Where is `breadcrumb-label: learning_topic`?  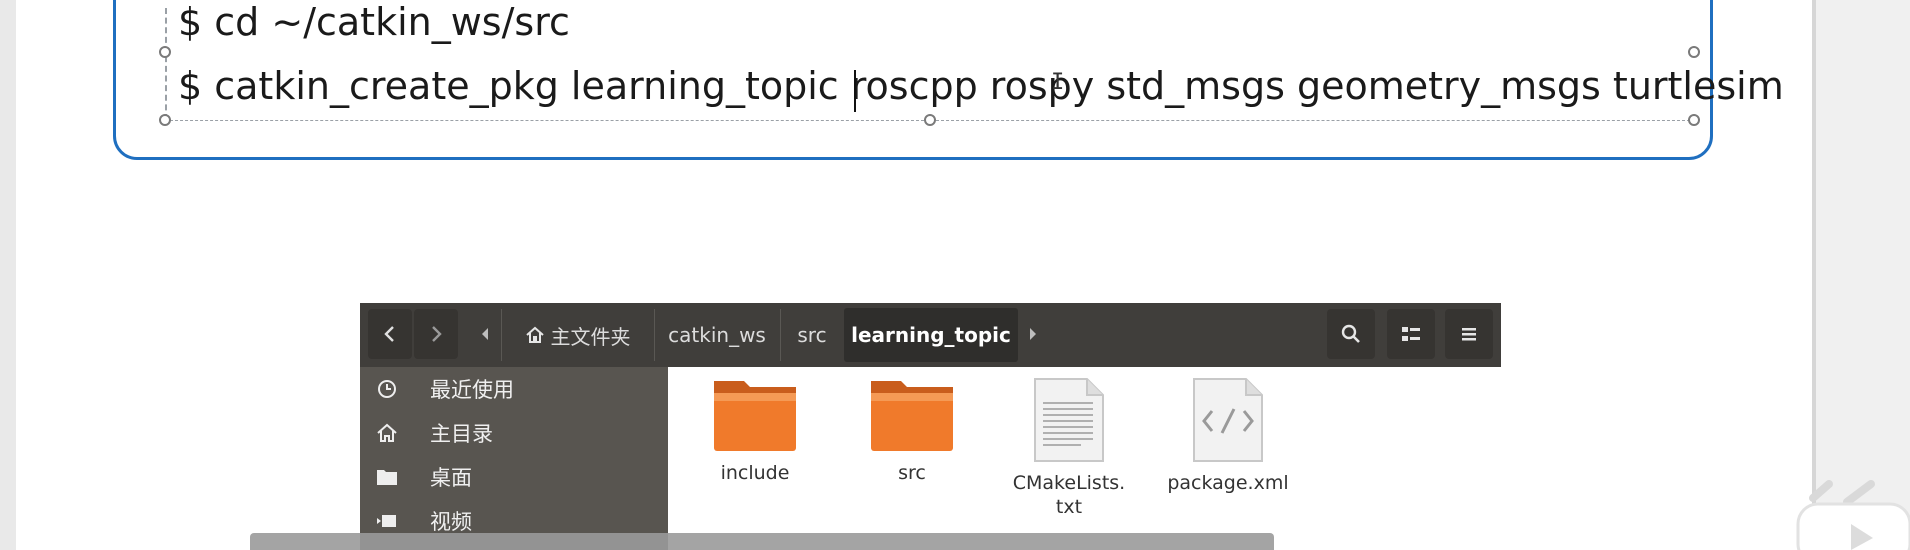 breadcrumb-label: learning_topic is located at coordinates (931, 335).